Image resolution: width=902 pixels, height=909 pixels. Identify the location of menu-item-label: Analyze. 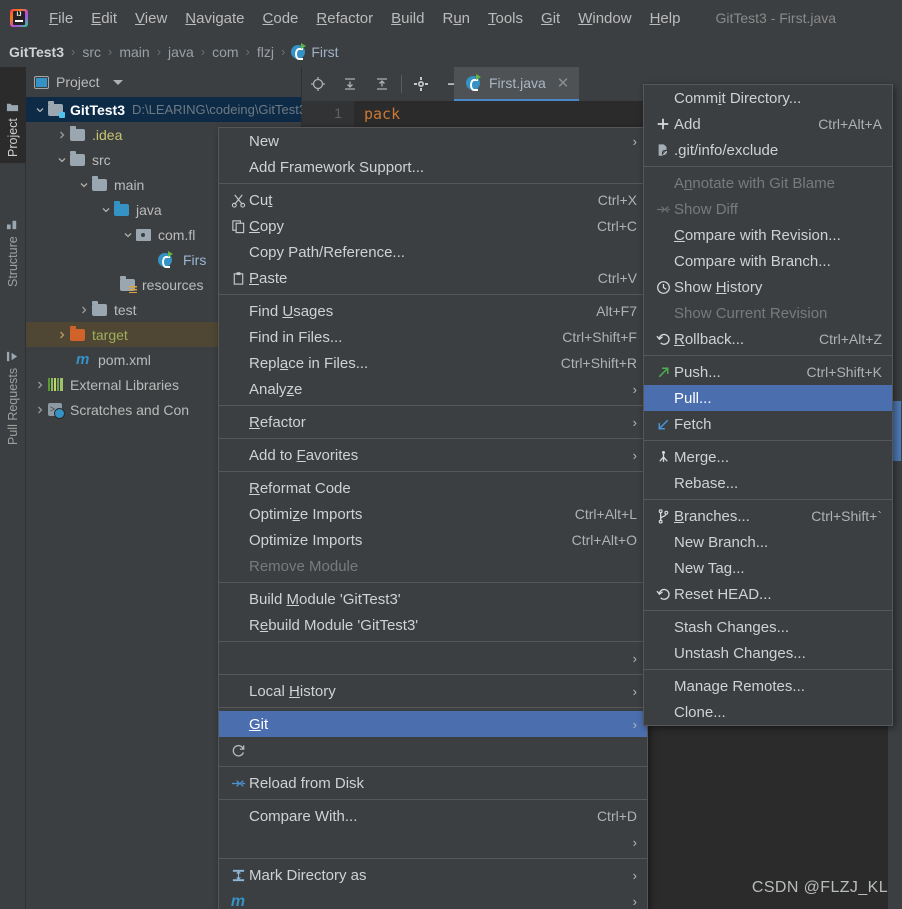
(276, 389).